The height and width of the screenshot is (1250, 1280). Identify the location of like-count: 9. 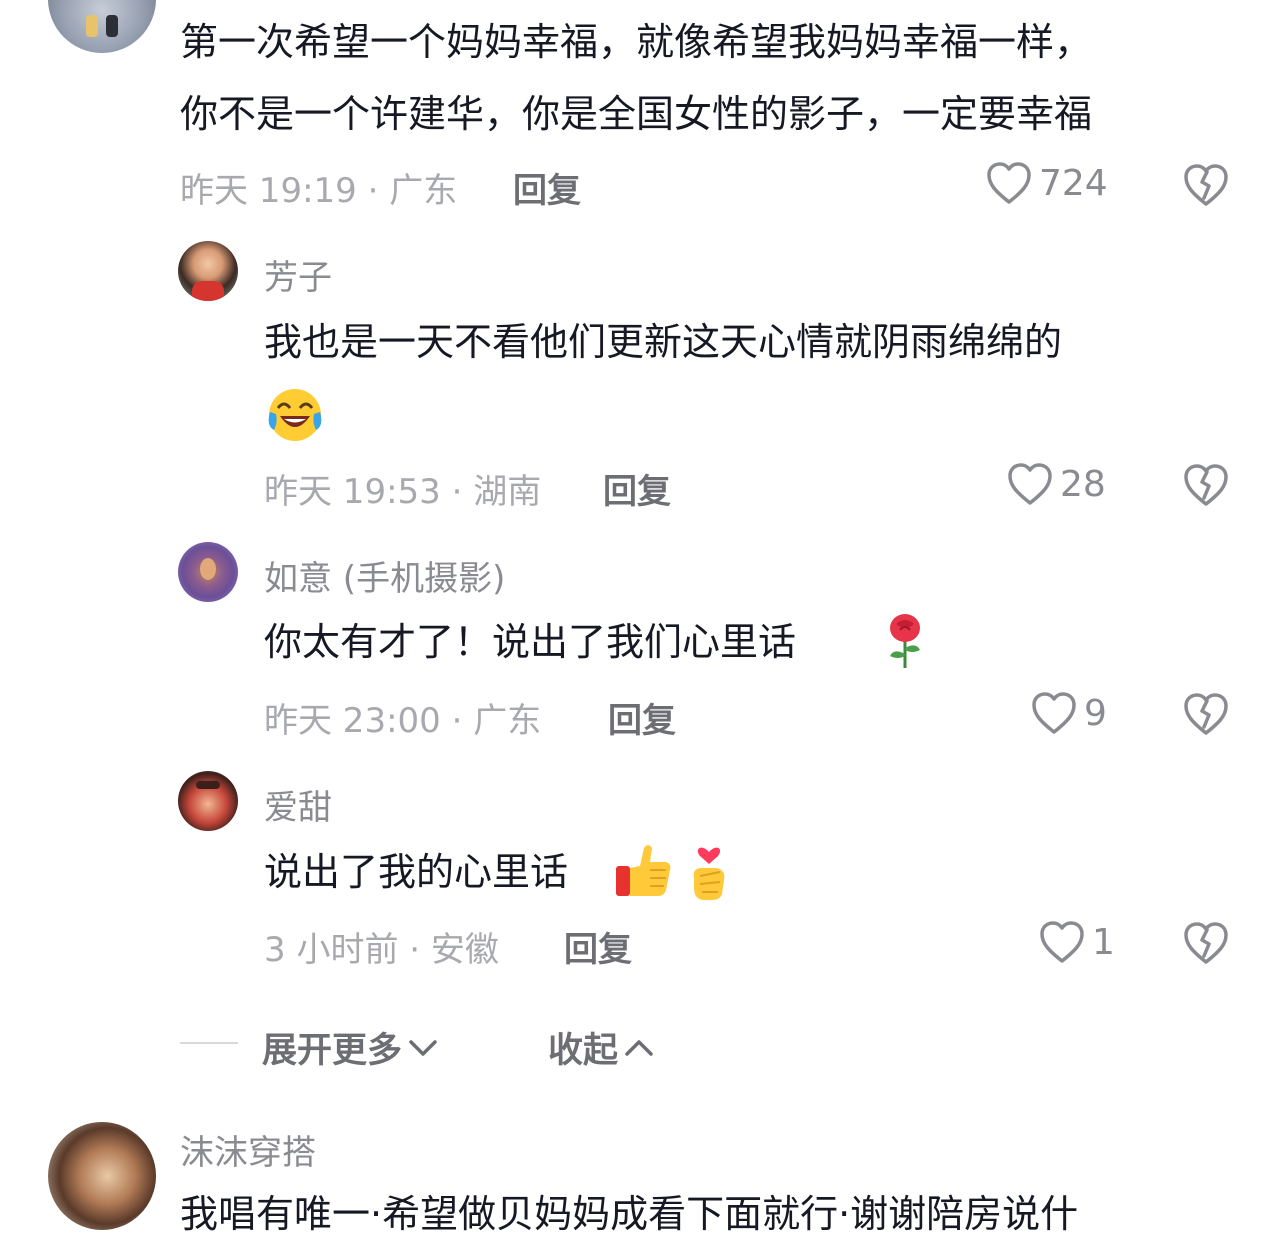
(1095, 713).